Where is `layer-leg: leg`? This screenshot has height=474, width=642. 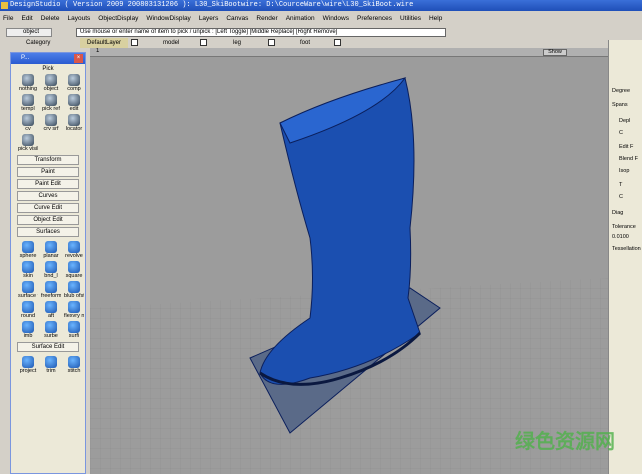
layer-leg: leg is located at coordinates (237, 43).